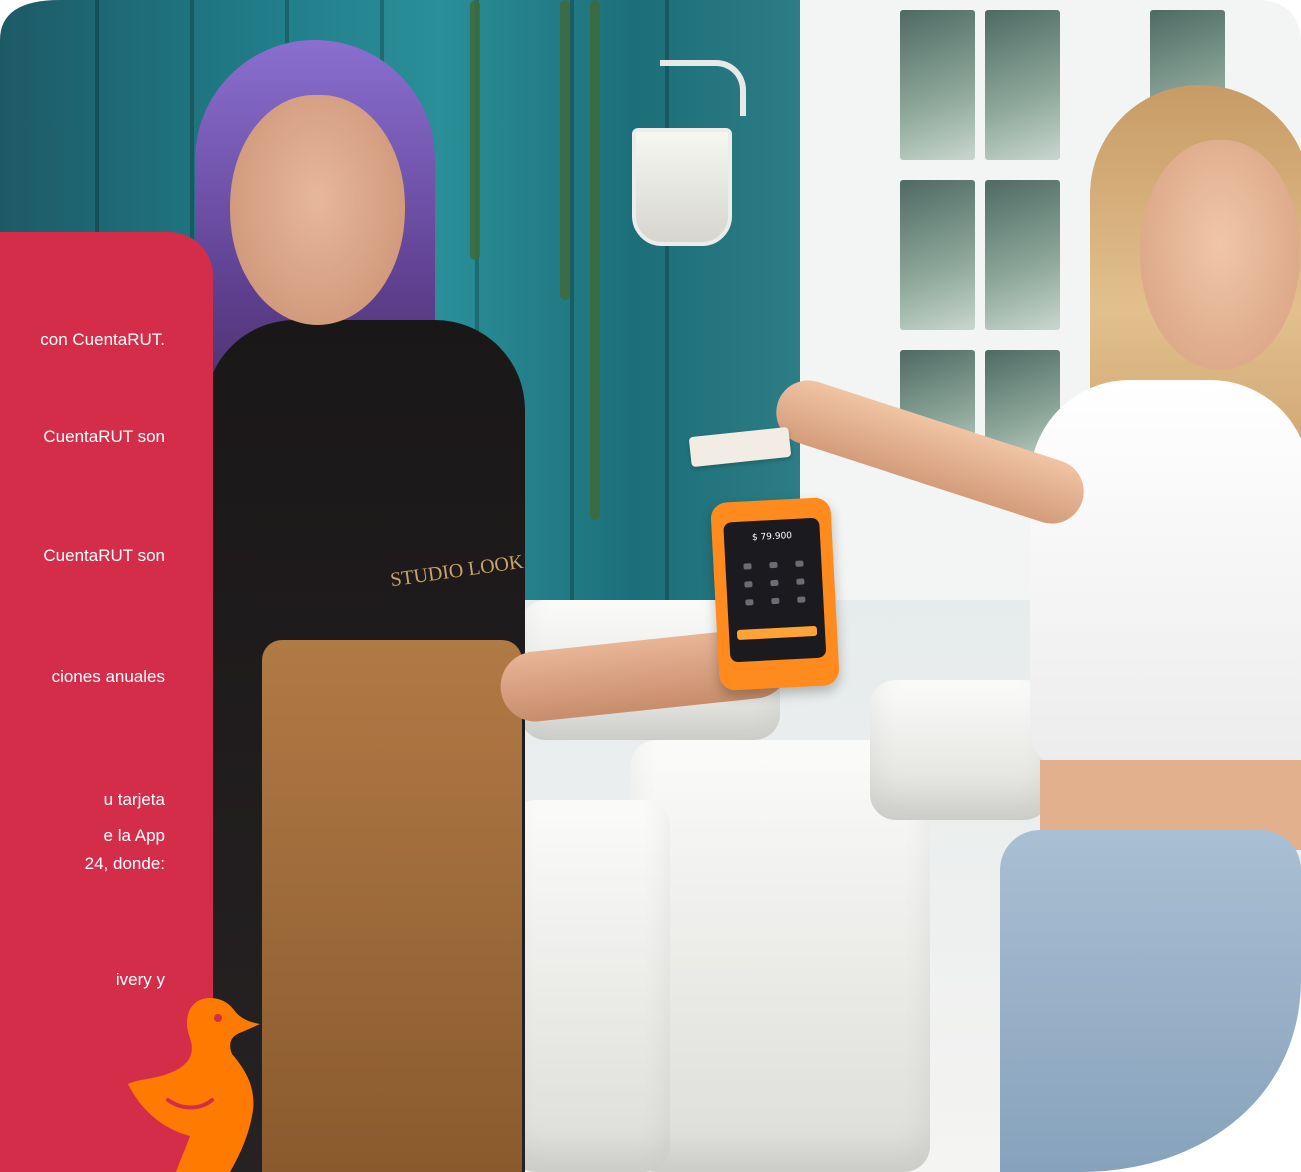 This screenshot has height=1172, width=1301. Describe the element at coordinates (194, 1085) in the screenshot. I see `duck-mascot-icon` at that location.